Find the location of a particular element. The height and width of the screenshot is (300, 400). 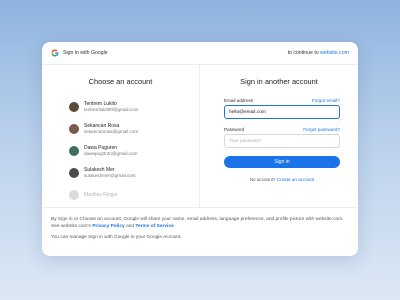

email-label: Email address is located at coordinates (239, 100).